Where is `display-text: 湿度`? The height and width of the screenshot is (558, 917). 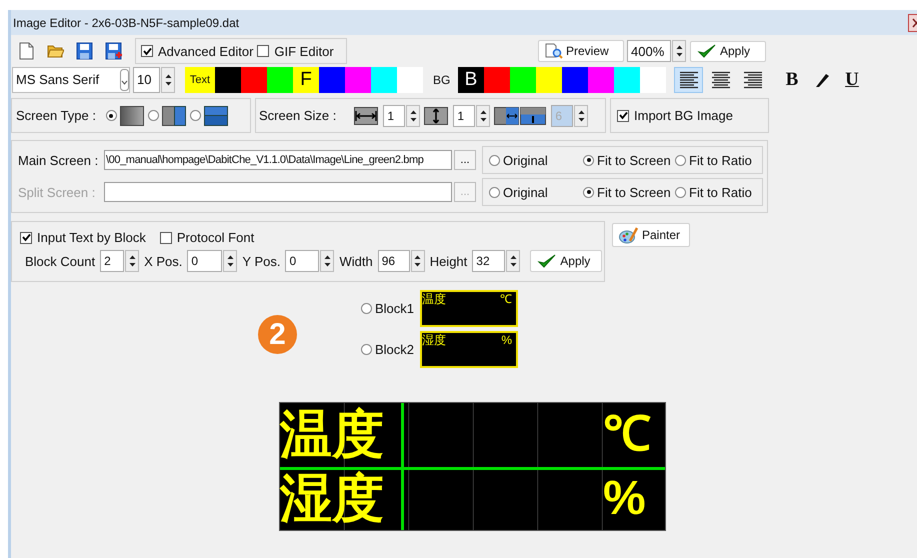 display-text: 湿度 is located at coordinates (332, 499).